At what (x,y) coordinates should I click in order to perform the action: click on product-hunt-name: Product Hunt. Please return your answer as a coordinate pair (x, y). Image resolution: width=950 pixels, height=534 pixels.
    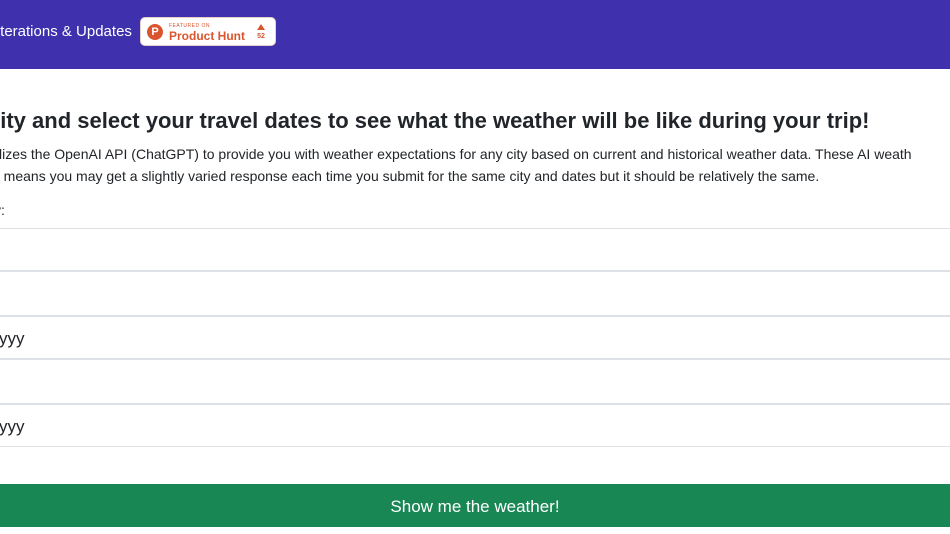
    Looking at the image, I should click on (207, 36).